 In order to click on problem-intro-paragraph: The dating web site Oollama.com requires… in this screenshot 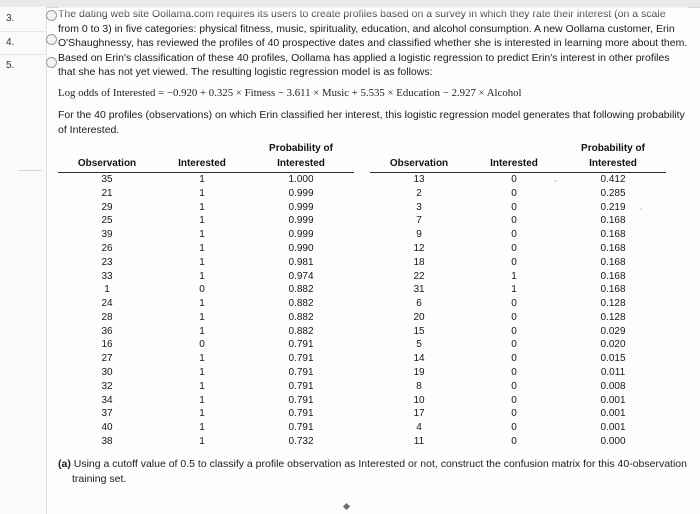, I will do `click(373, 29)`.